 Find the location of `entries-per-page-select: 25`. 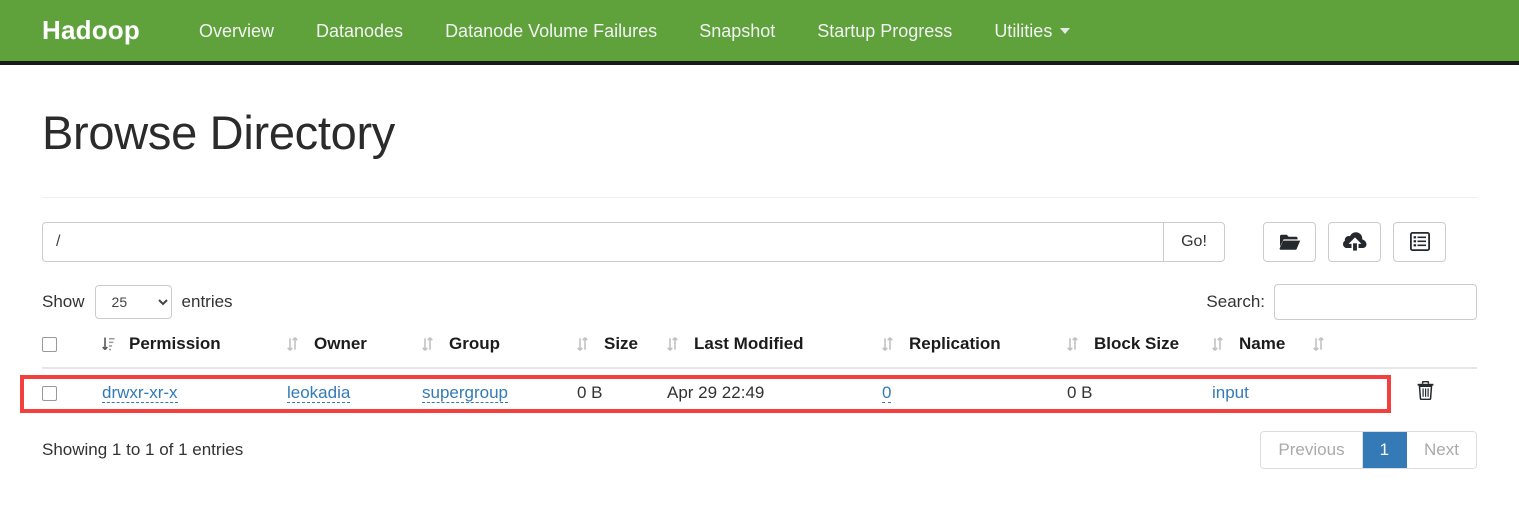

entries-per-page-select: 25 is located at coordinates (133, 301).